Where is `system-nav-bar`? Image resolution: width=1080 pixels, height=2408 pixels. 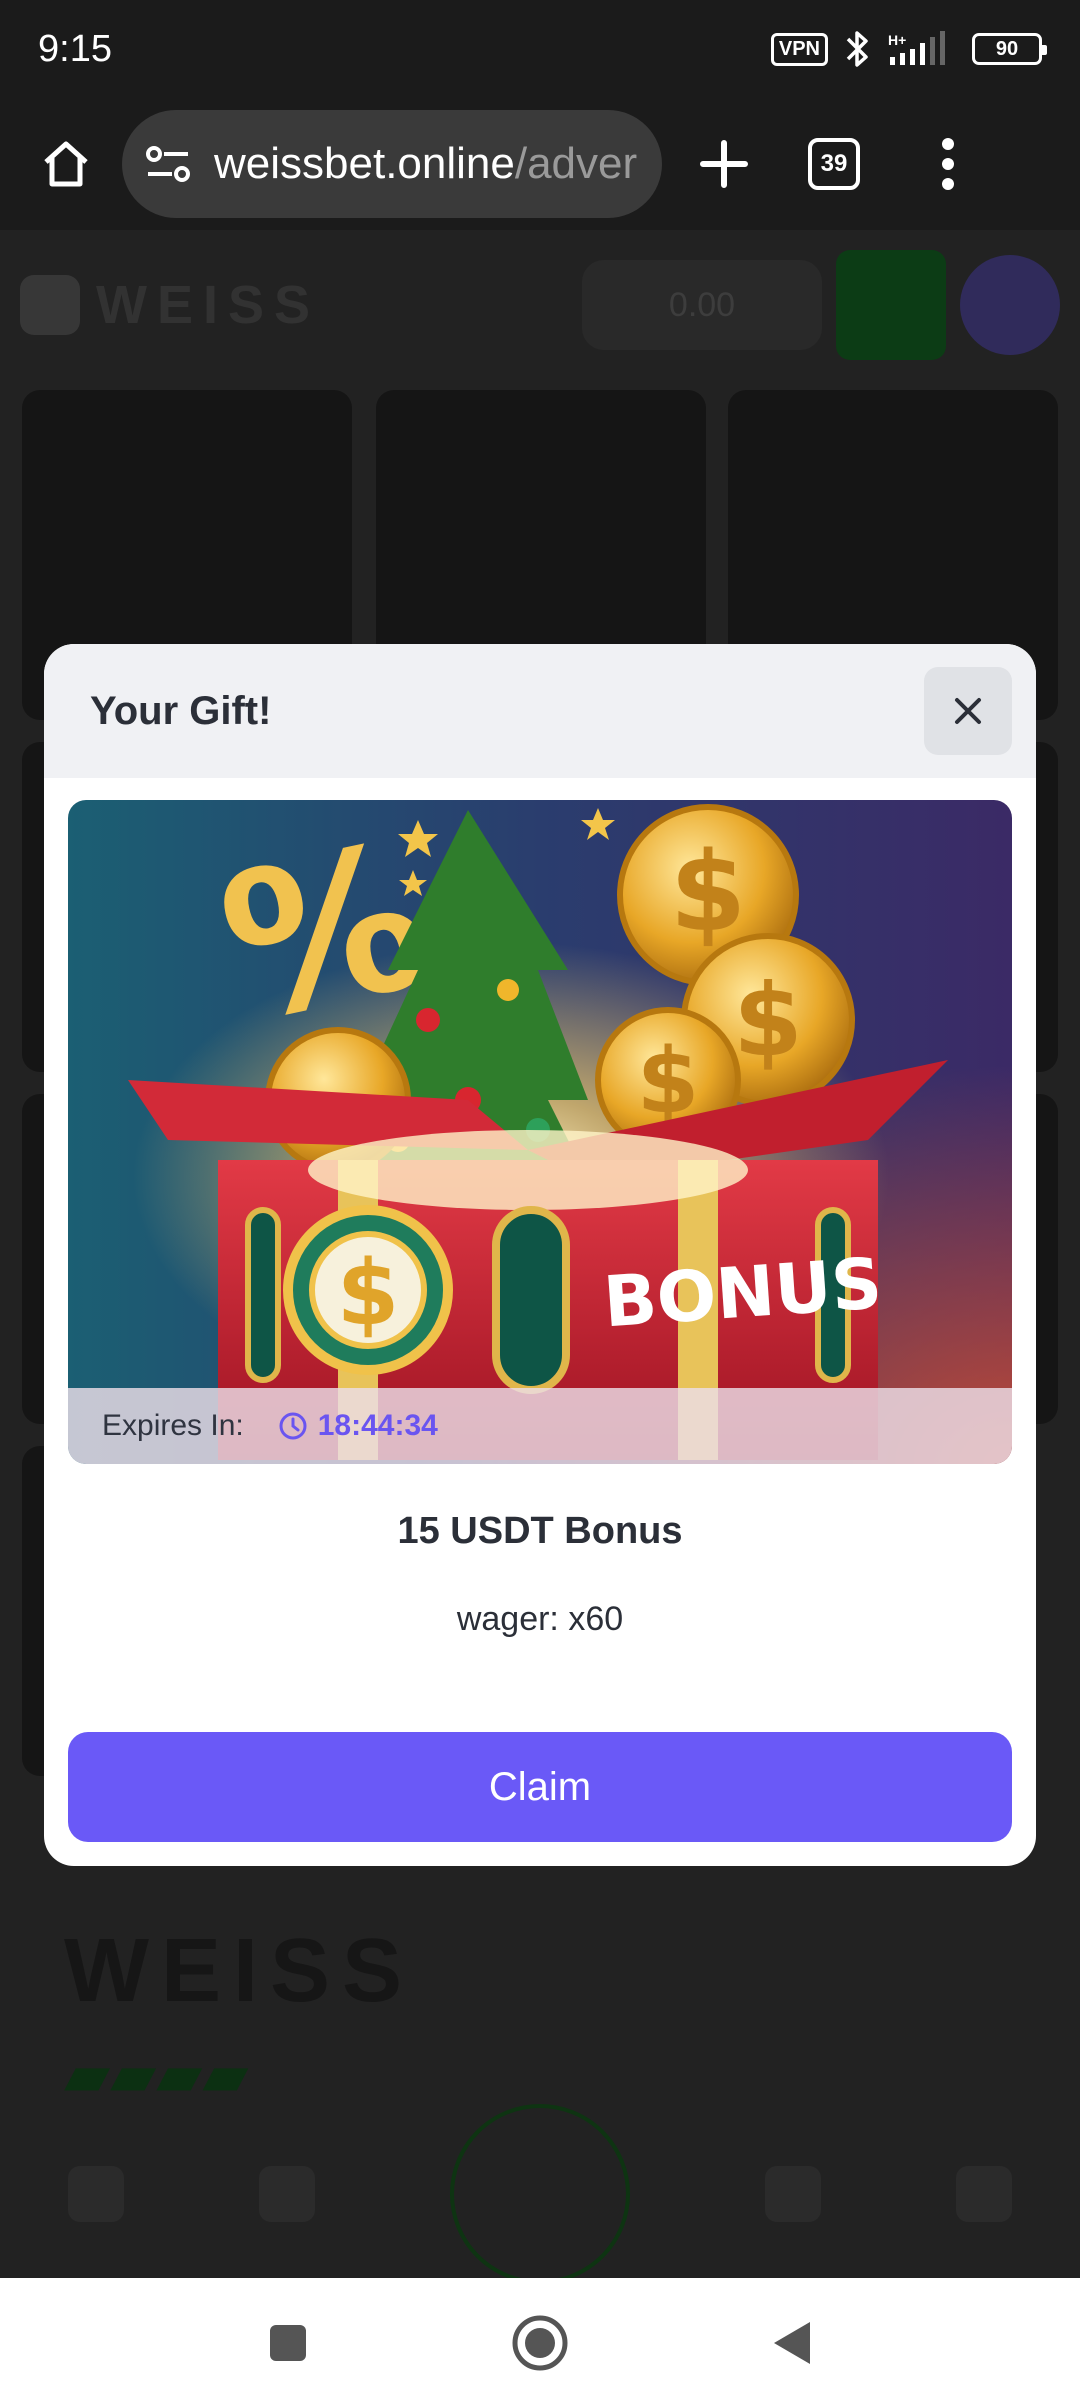
system-nav-bar is located at coordinates (540, 2343).